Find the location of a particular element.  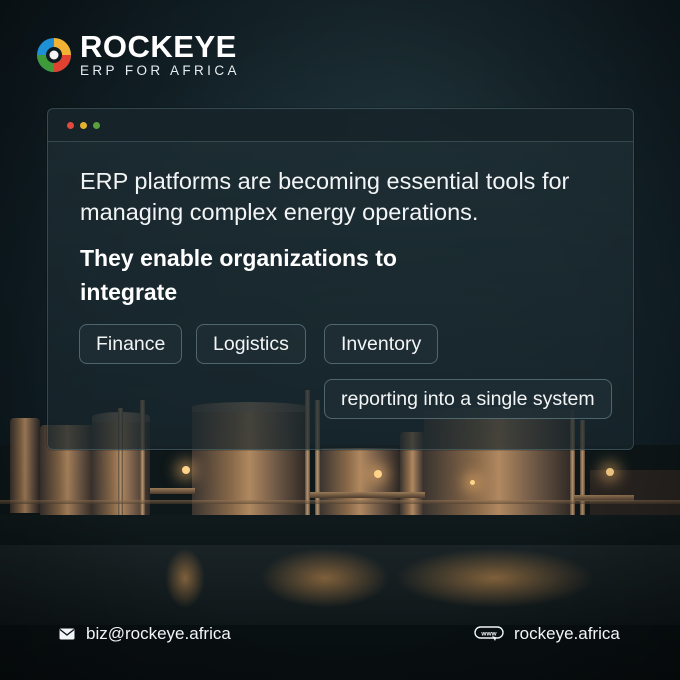

subheadline: They enable organizations to integrate is located at coordinates (238, 275).